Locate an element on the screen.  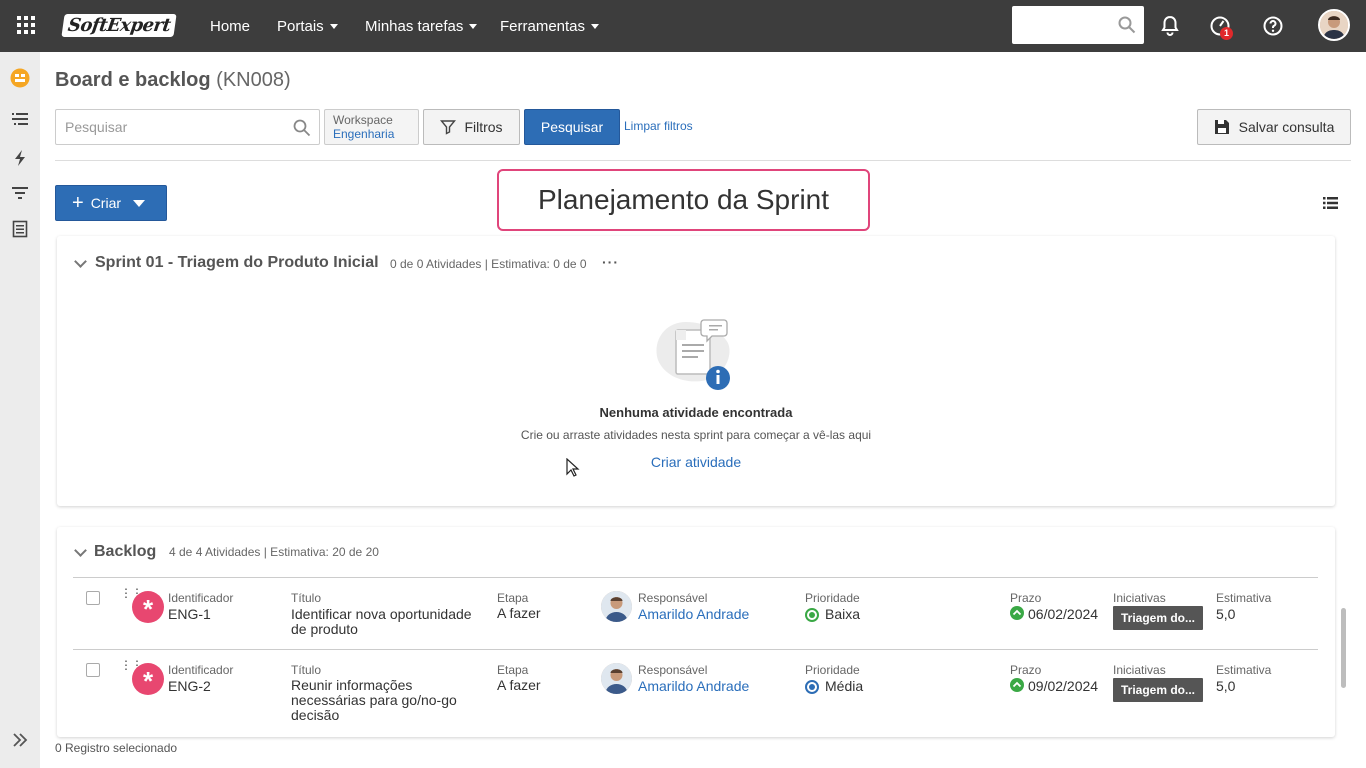
filter-icon is located at coordinates (20, 193).